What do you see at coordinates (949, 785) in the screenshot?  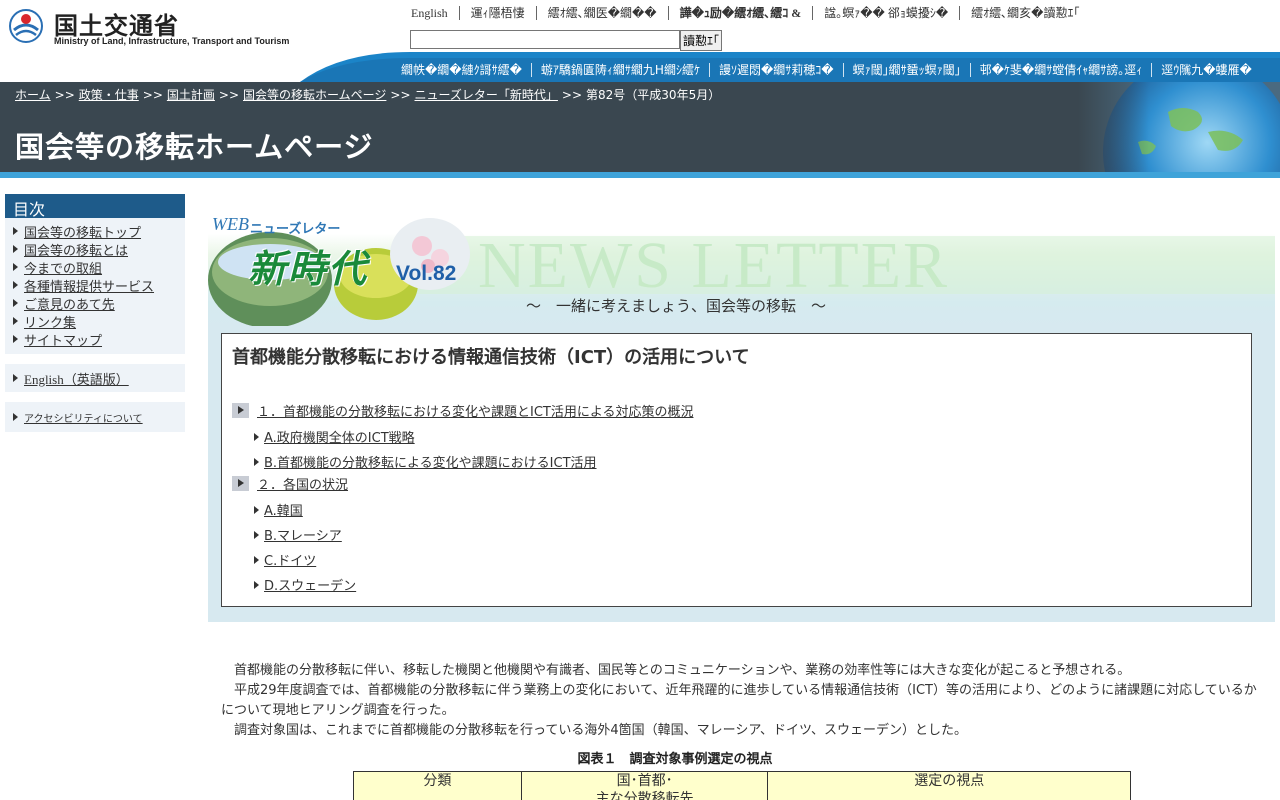 I see `table-header-cell-2: 選定の視点` at bounding box center [949, 785].